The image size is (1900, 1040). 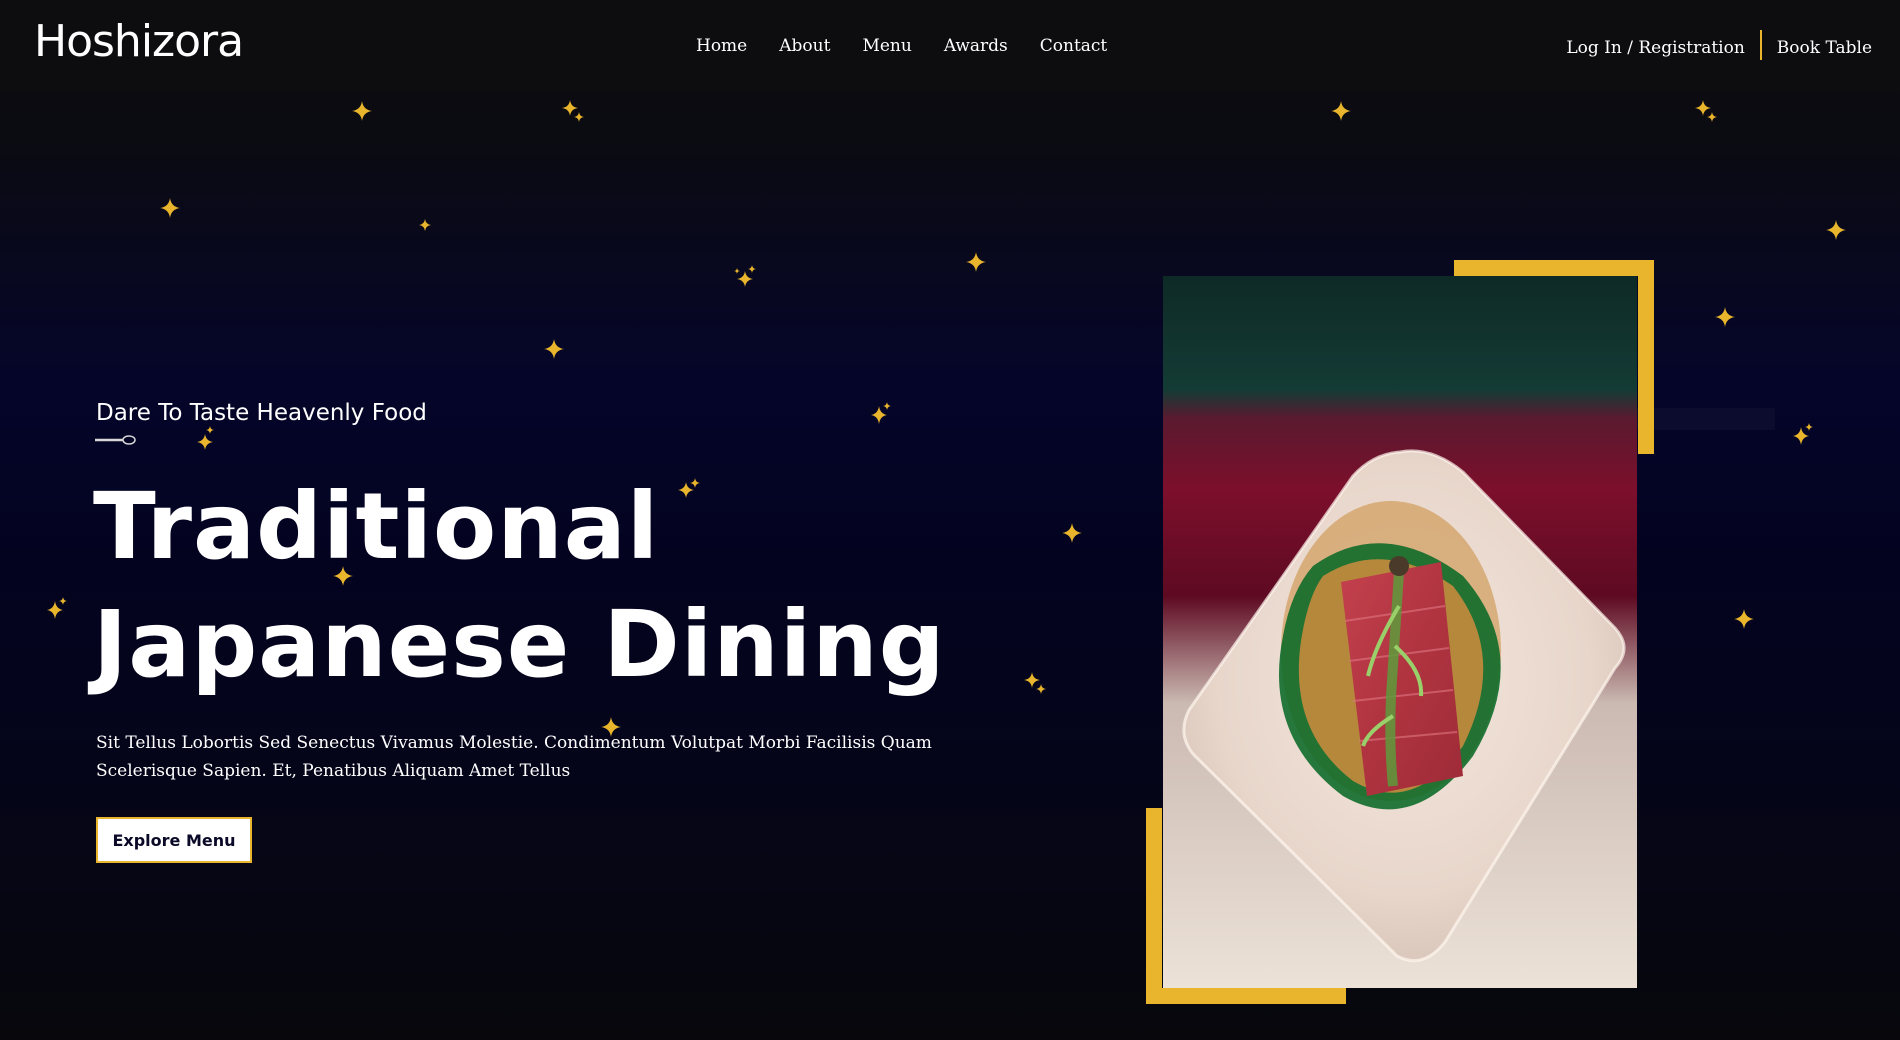 I want to click on hero-title-line-1: Traditional, so click(x=376, y=526).